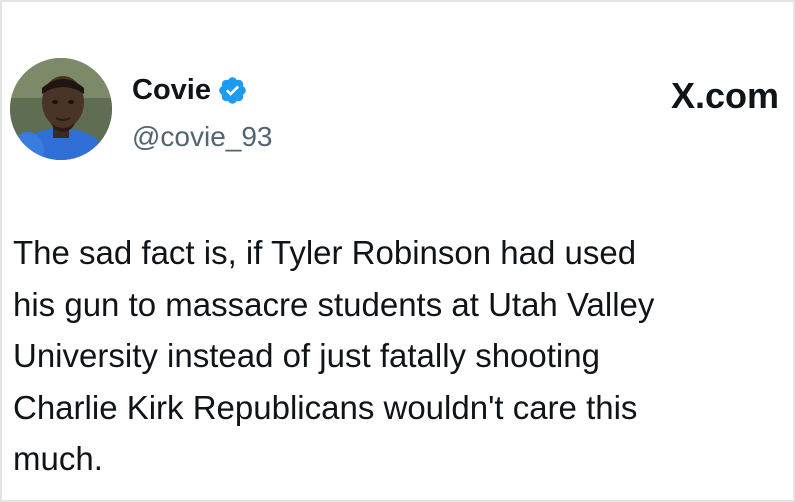 This screenshot has height=502, width=795. I want to click on verified-badge-icon, so click(232, 90).